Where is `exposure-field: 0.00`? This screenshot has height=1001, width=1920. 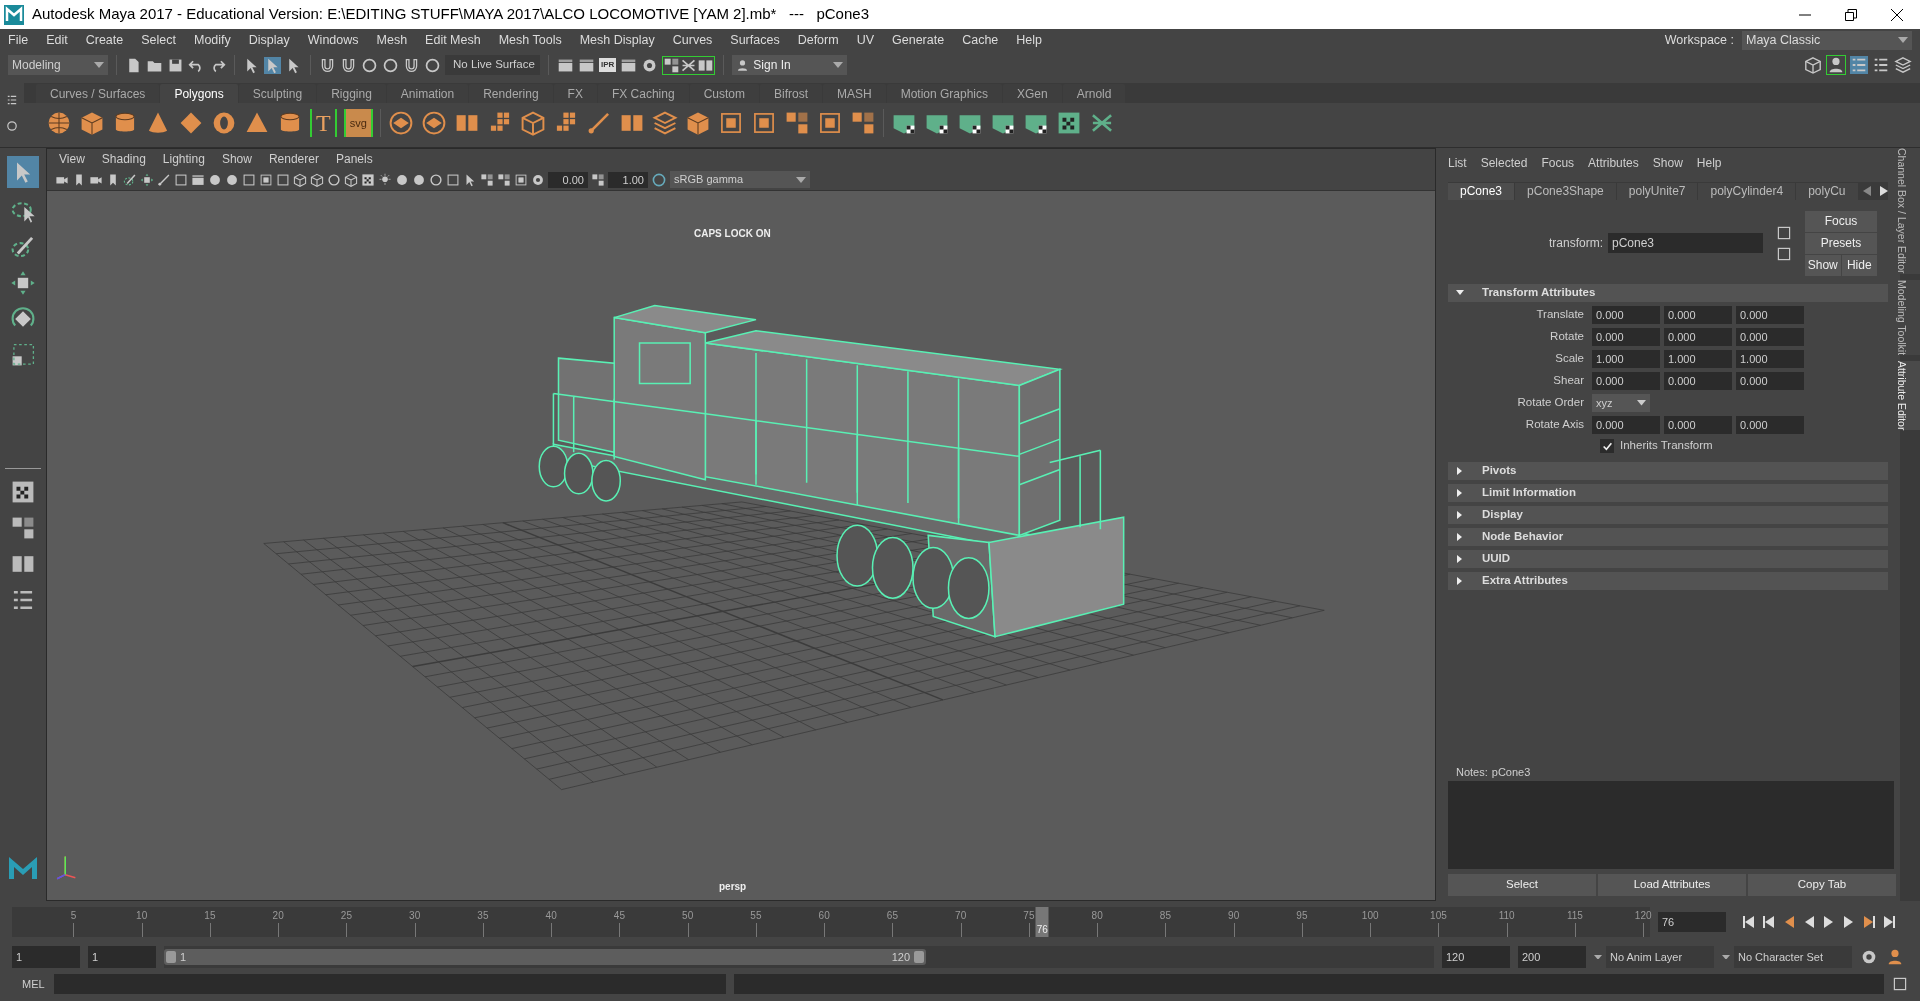
exposure-field: 0.00 is located at coordinates (568, 179).